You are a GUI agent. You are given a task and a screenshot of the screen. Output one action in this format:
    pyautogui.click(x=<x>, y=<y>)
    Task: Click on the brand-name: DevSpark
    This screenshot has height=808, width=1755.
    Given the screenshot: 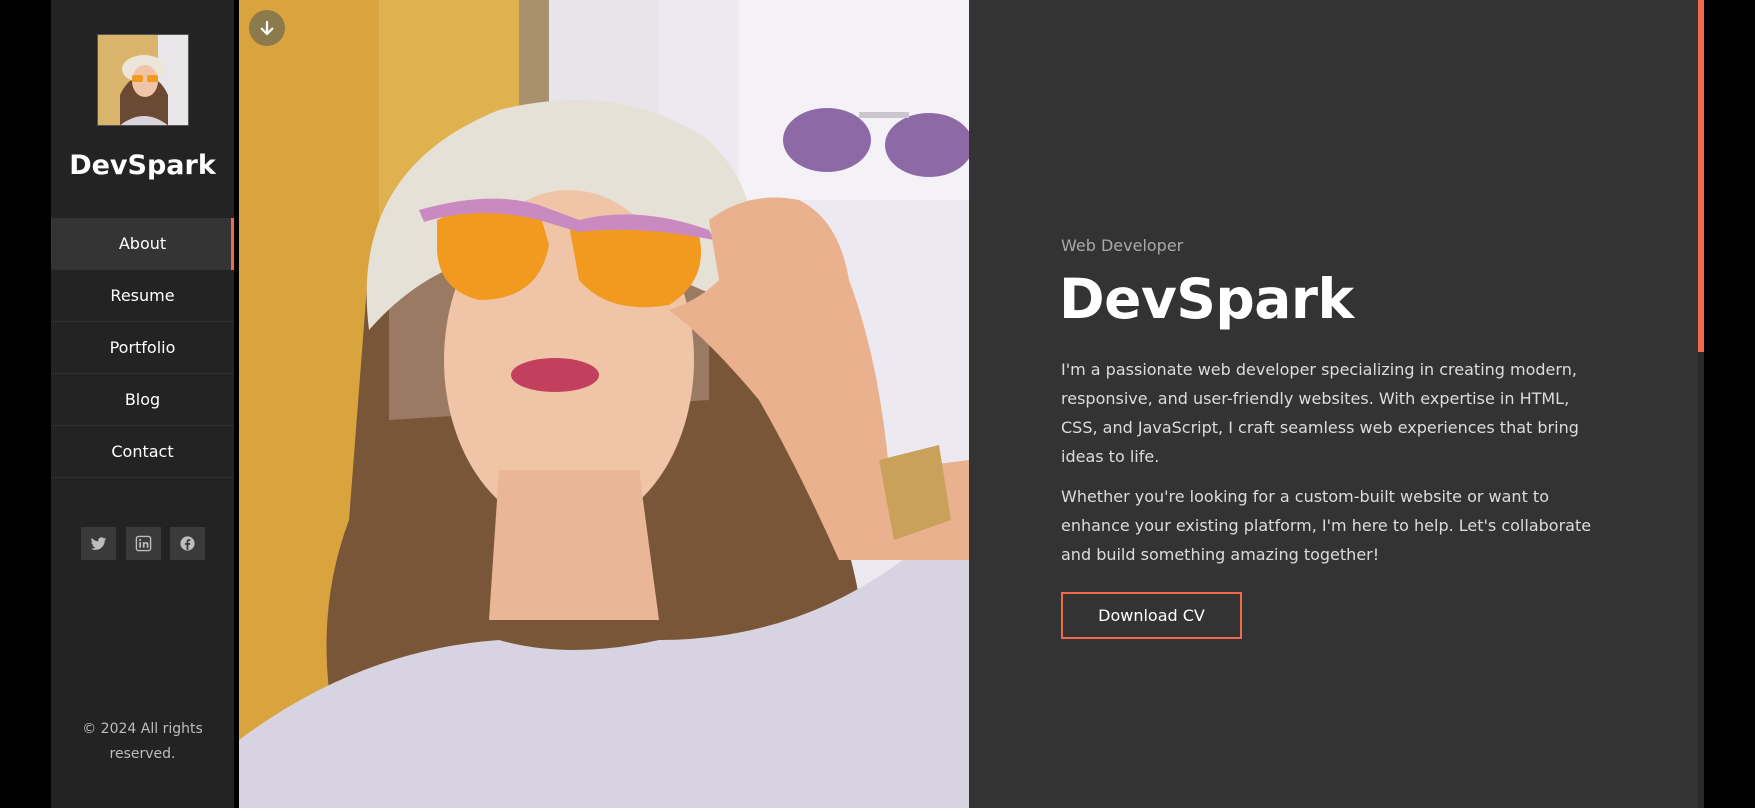 What is the action you would take?
    pyautogui.click(x=142, y=165)
    